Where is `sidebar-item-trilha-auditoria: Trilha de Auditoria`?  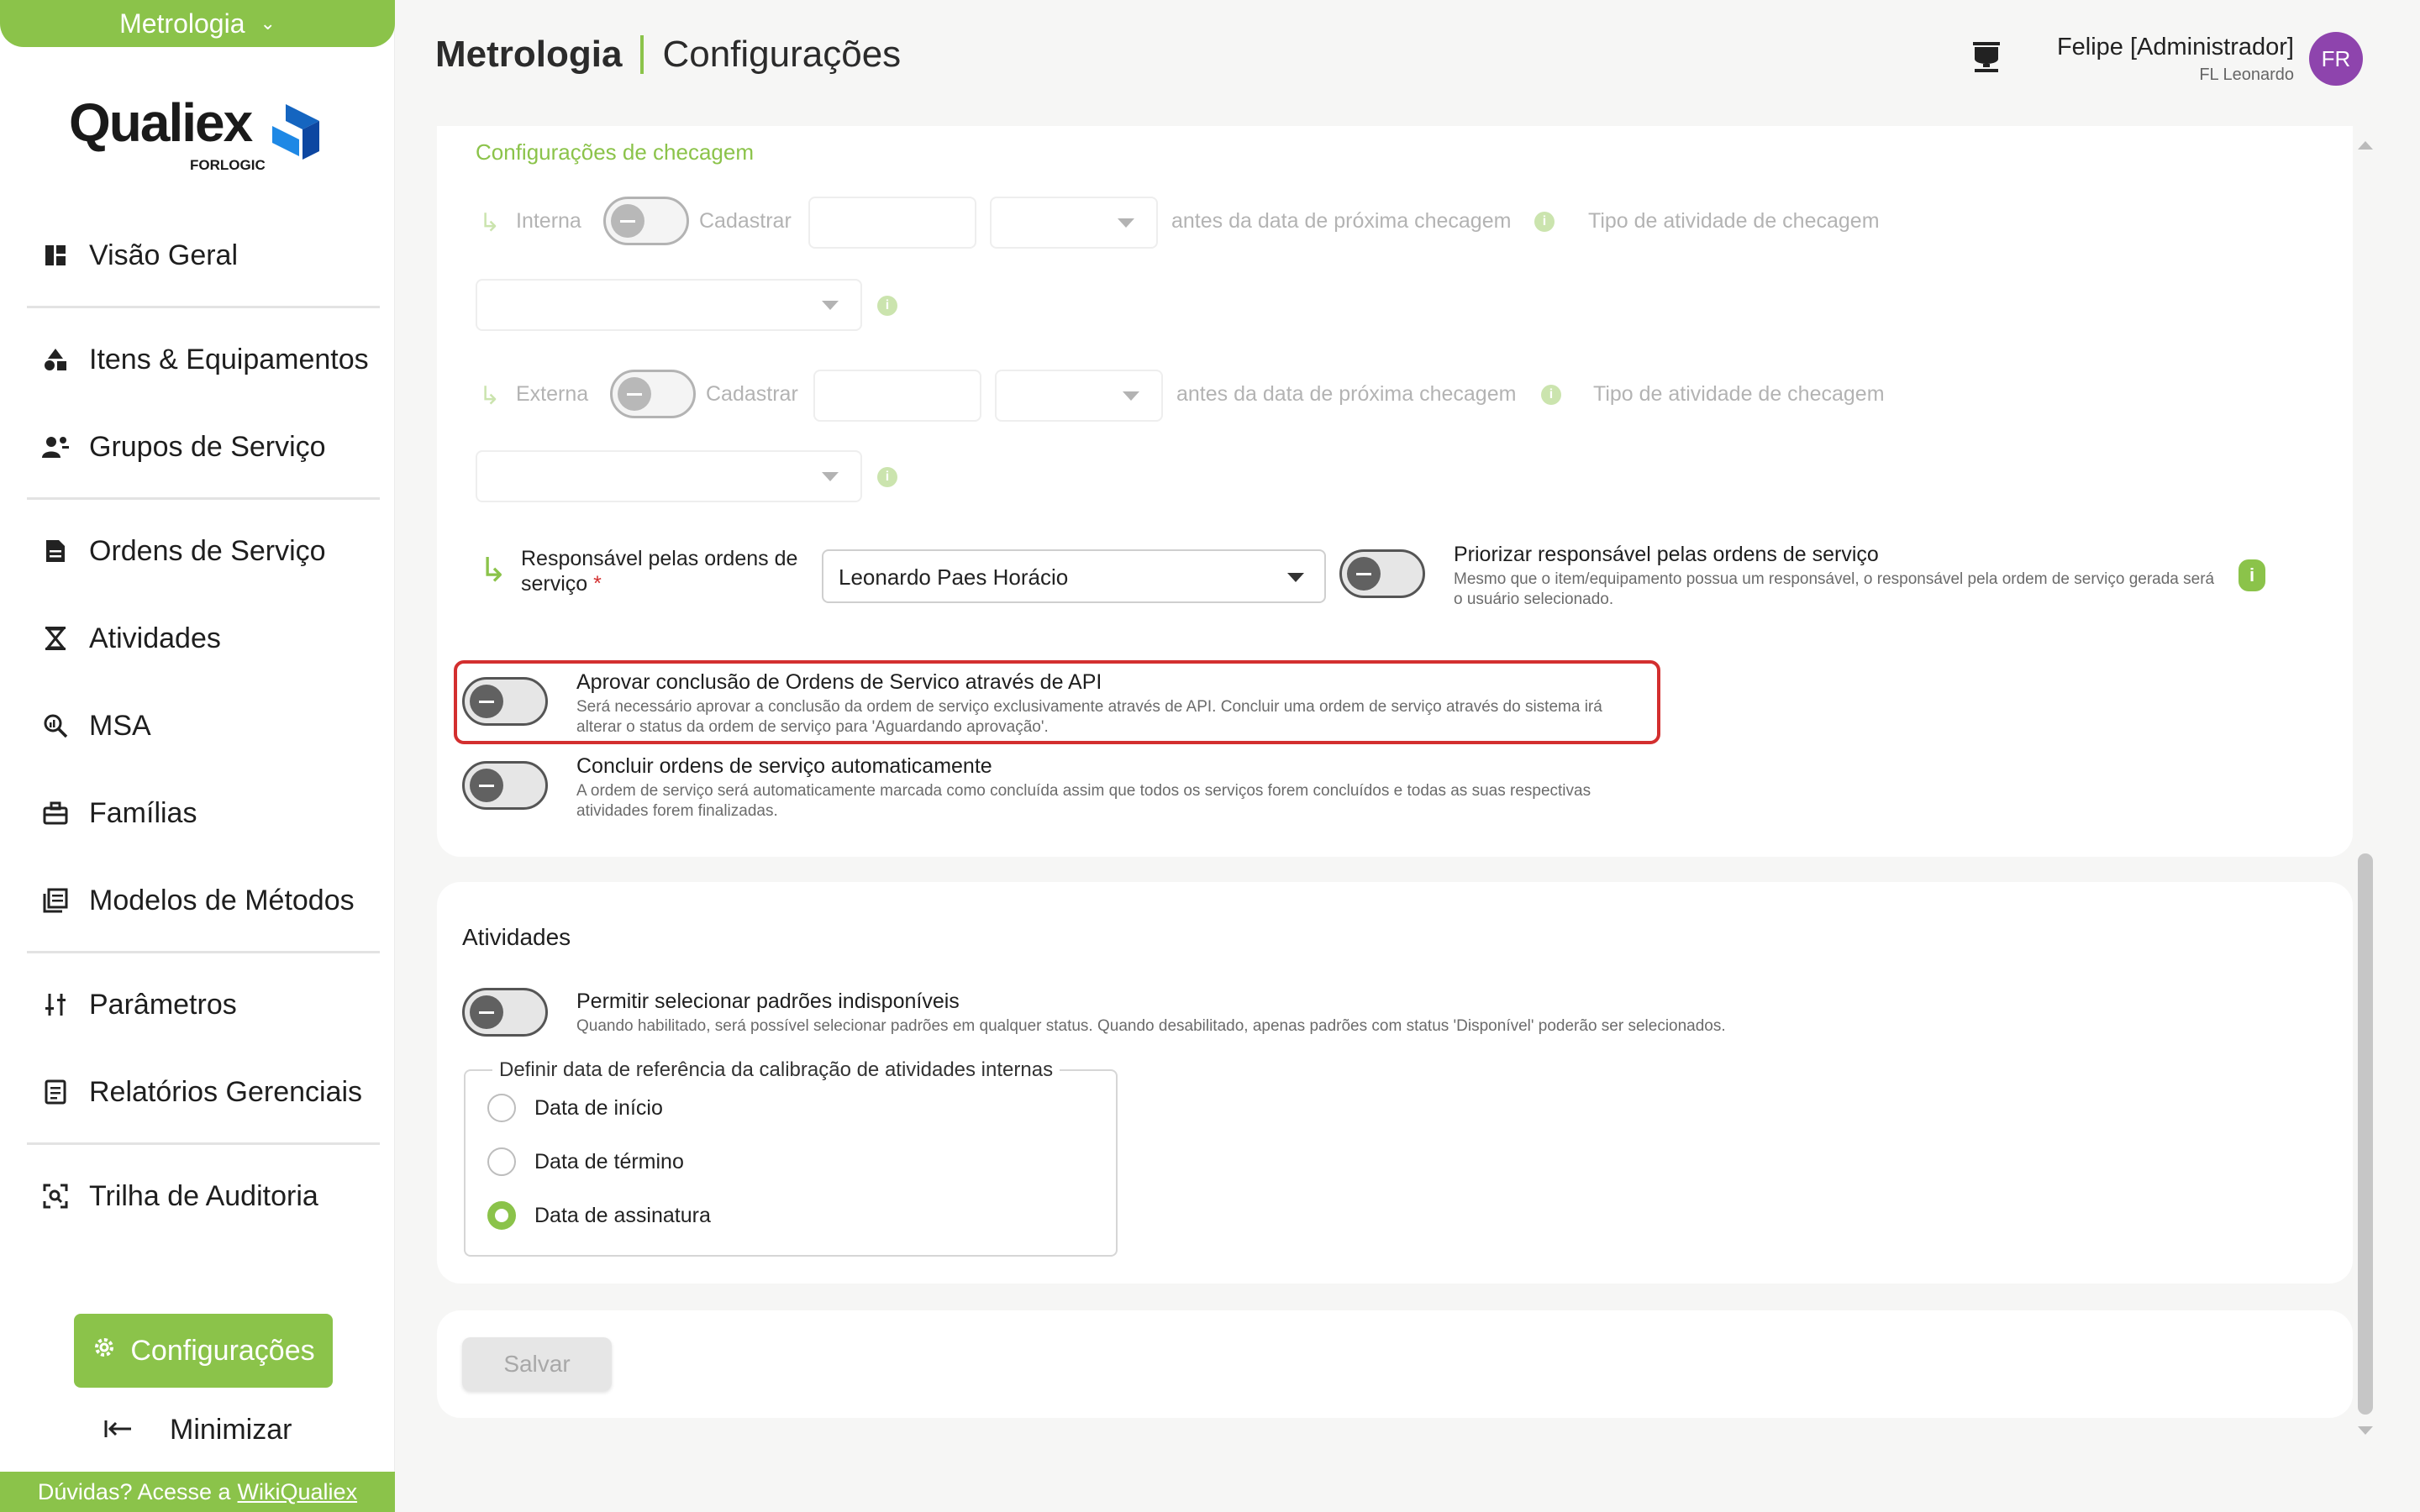 sidebar-item-trilha-auditoria: Trilha de Auditoria is located at coordinates (208, 1196).